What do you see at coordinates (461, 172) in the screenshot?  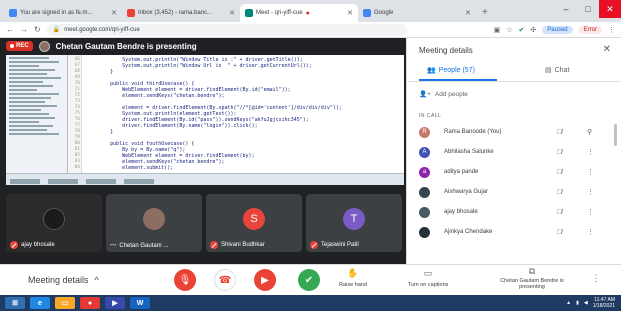 I see `participant-name: aditya pande` at bounding box center [461, 172].